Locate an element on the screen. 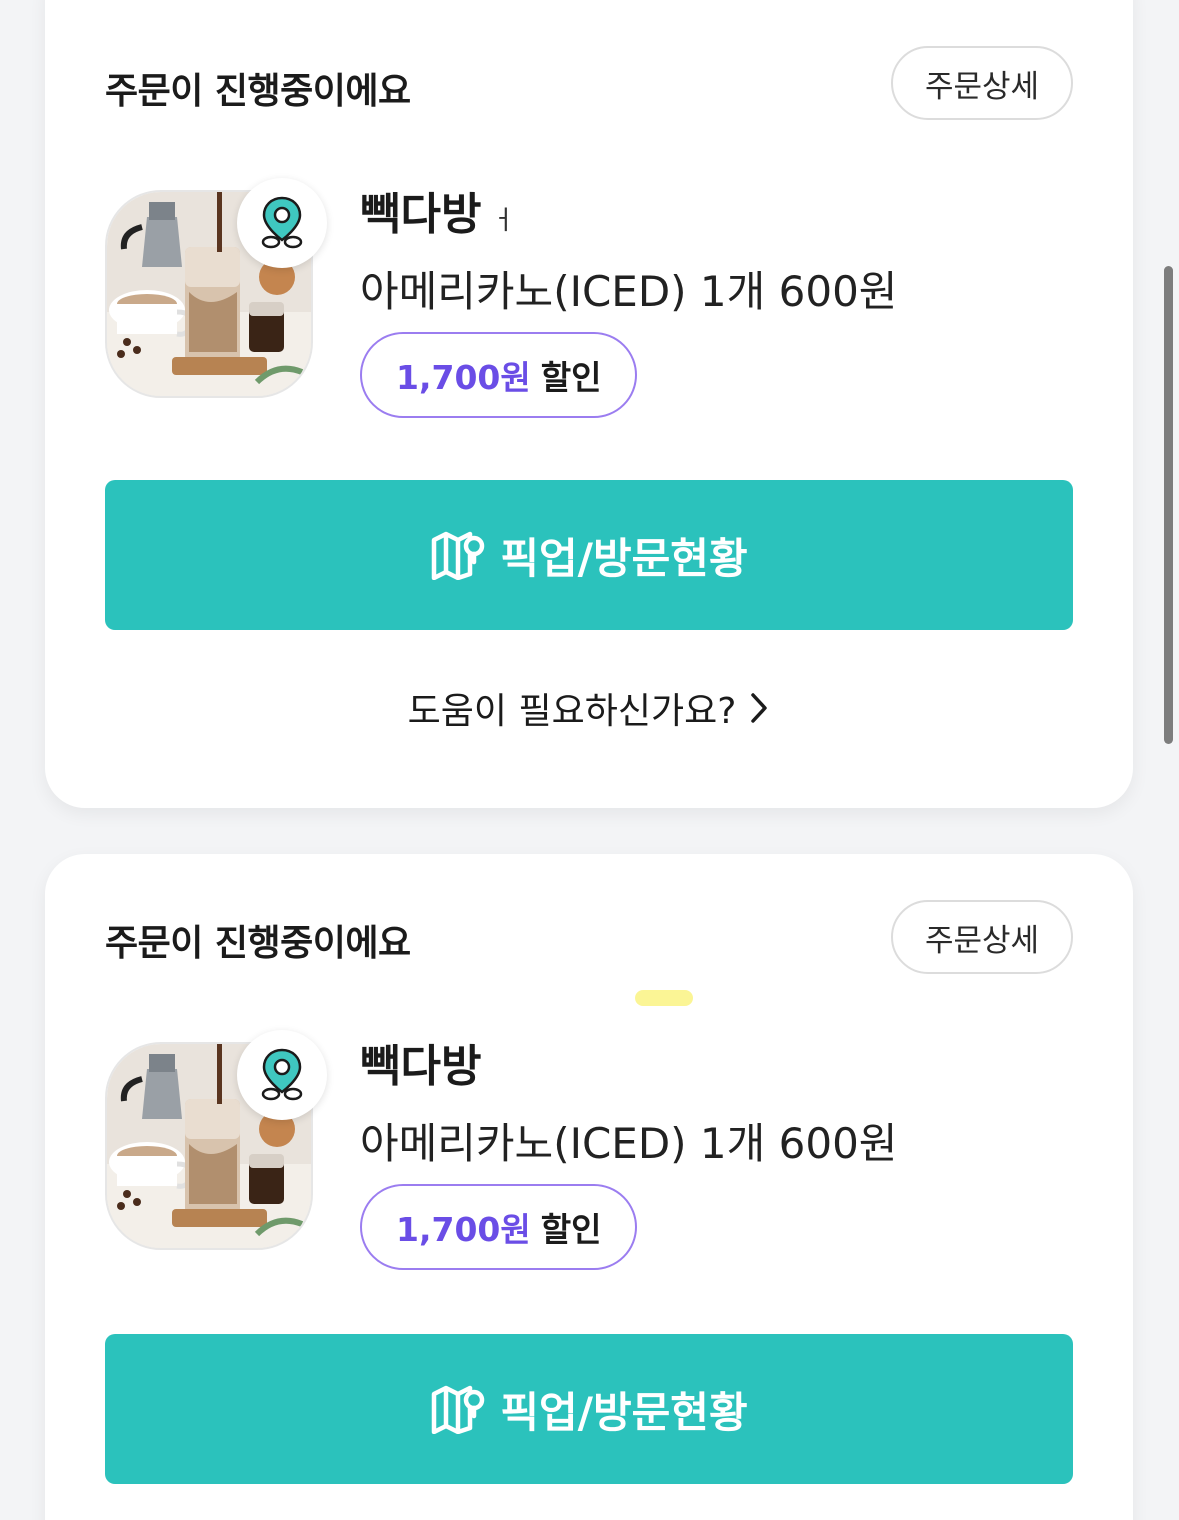 The width and height of the screenshot is (1179, 1520). help-link: 도움이 필요하신가요? is located at coordinates (589, 708).